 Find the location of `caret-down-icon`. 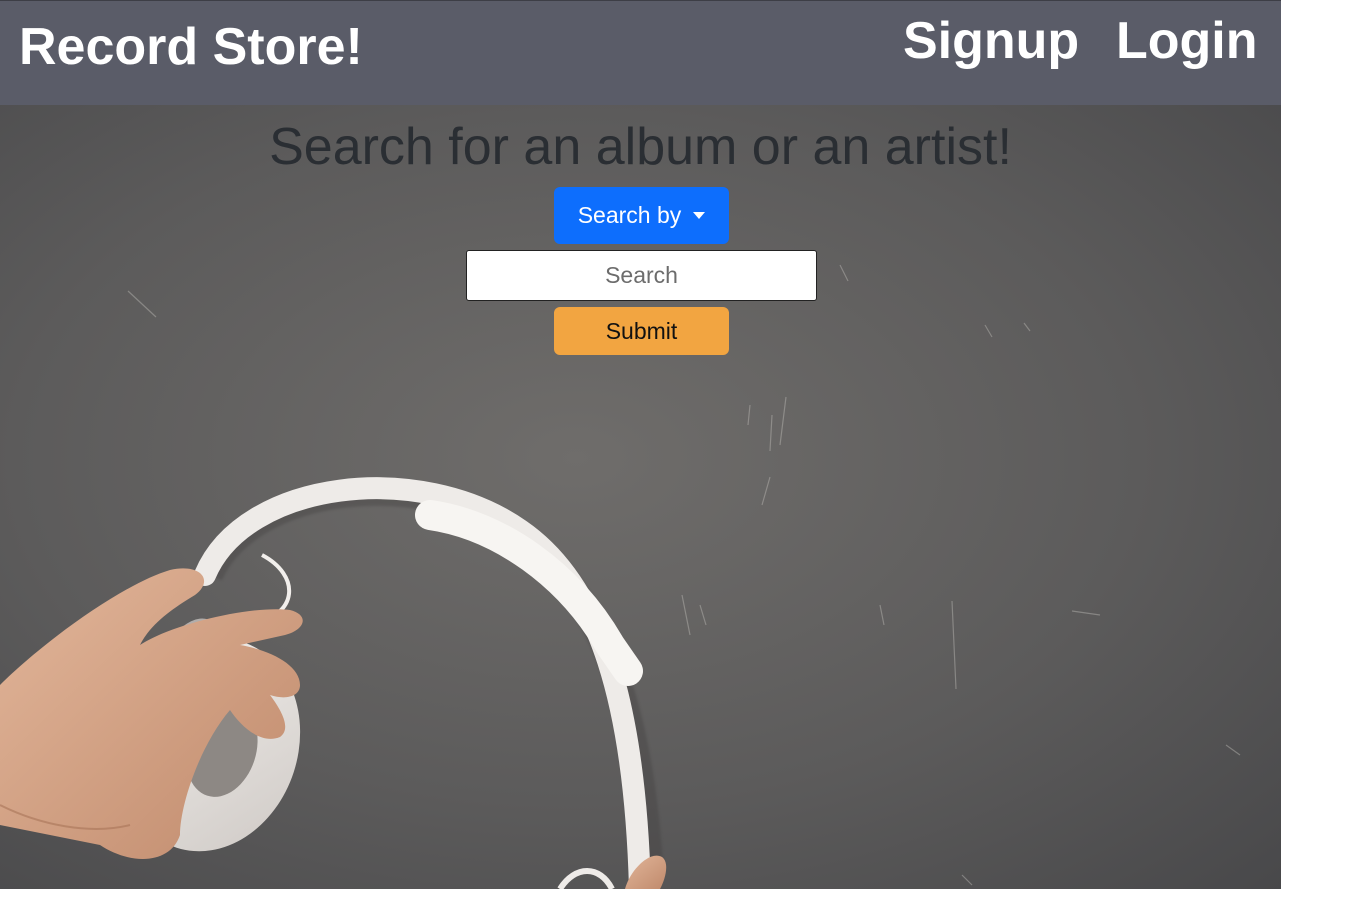

caret-down-icon is located at coordinates (699, 215).